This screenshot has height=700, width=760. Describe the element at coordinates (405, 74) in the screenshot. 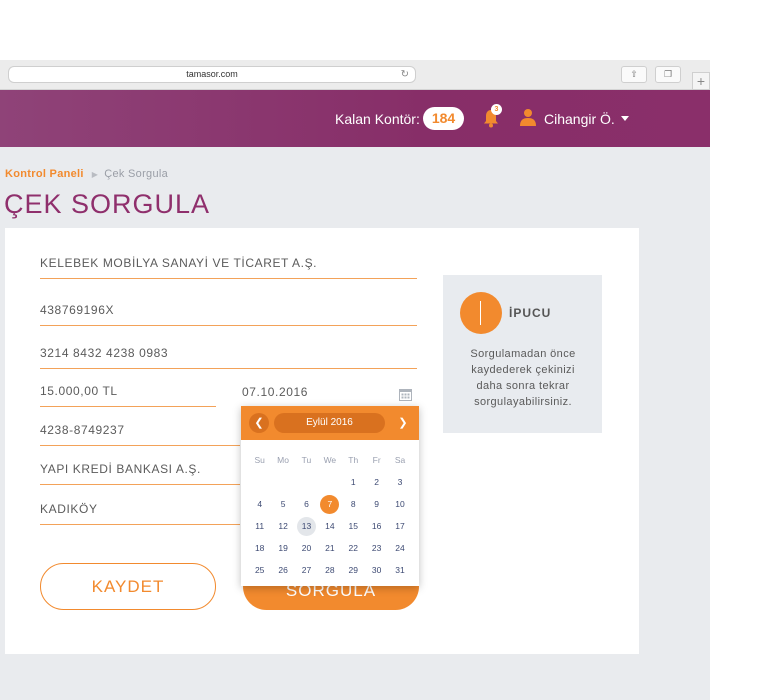

I see `reload-icon: ↻` at that location.